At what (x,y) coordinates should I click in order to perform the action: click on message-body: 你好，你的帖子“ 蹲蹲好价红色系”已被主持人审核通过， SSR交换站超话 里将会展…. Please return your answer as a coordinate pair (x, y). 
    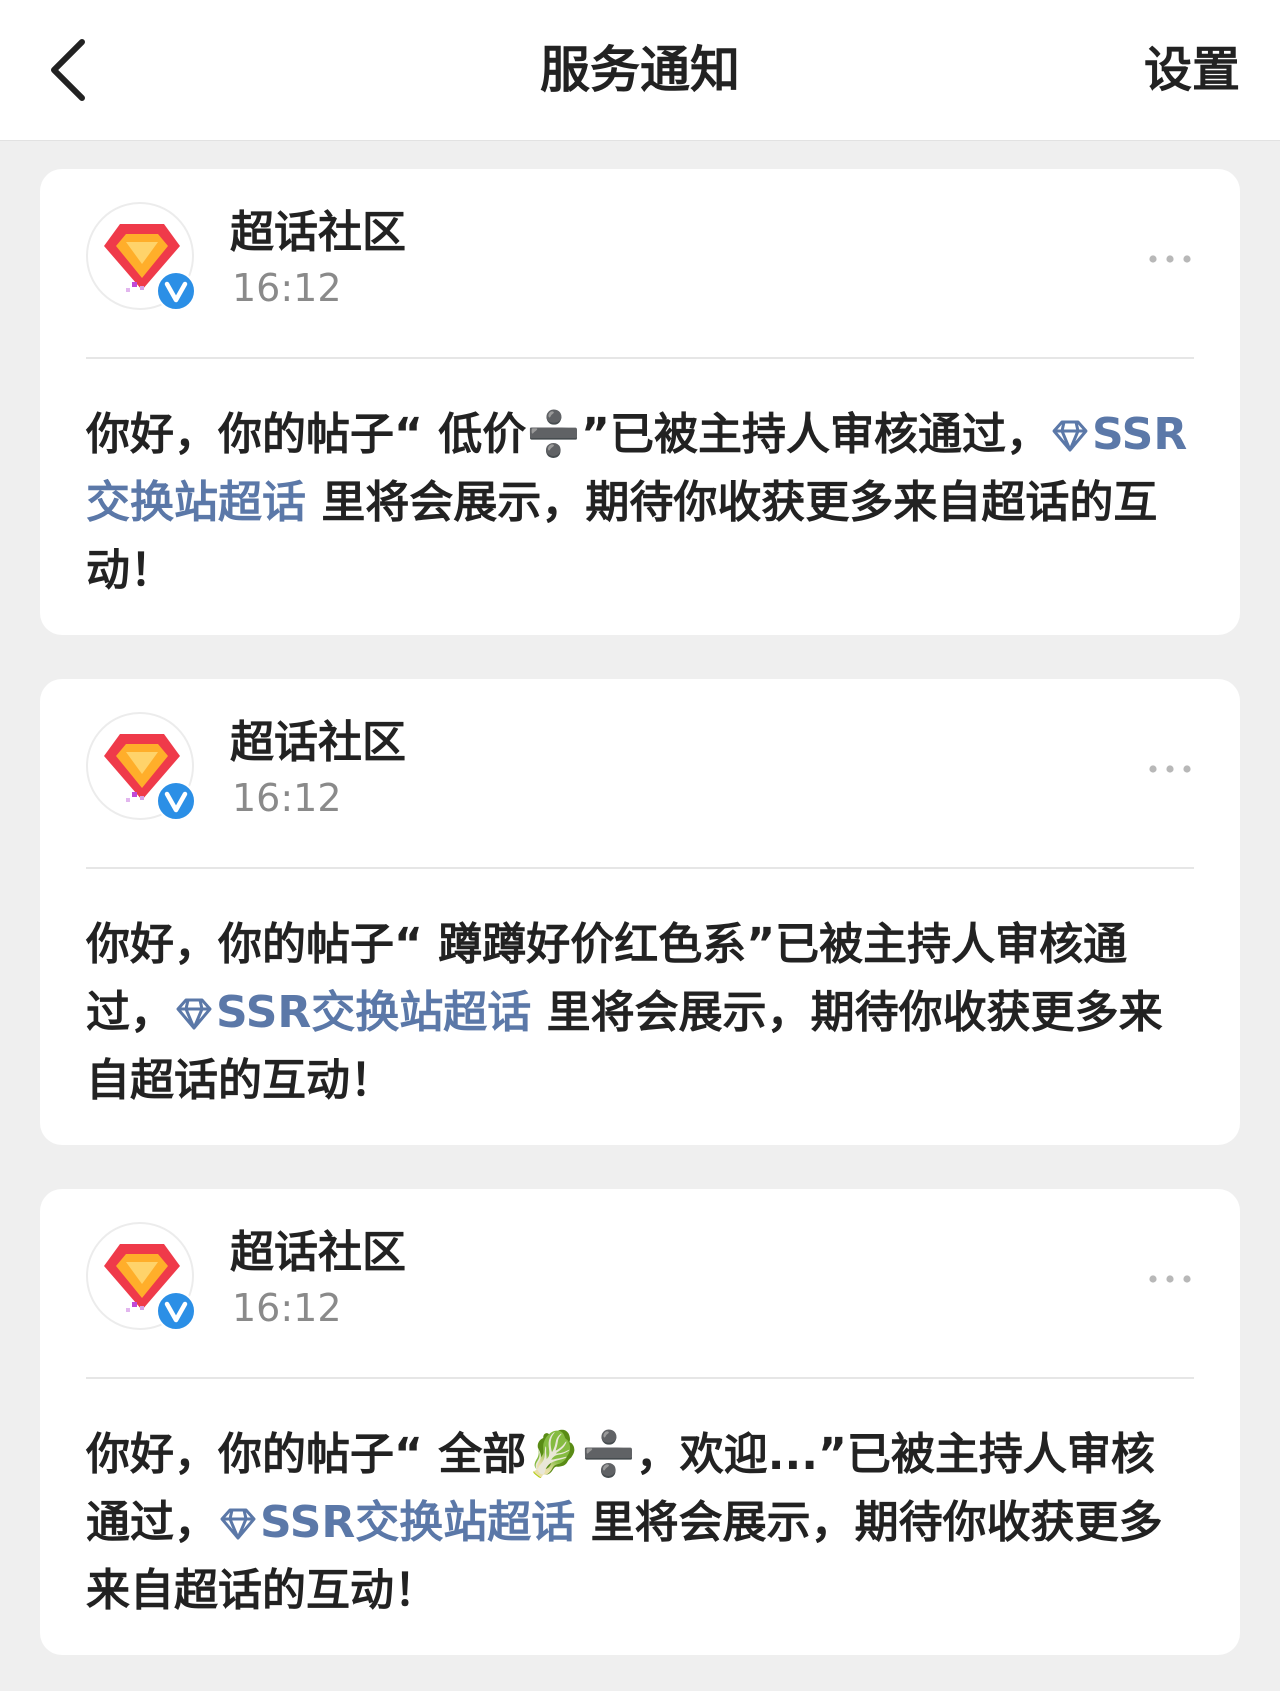
    Looking at the image, I should click on (640, 992).